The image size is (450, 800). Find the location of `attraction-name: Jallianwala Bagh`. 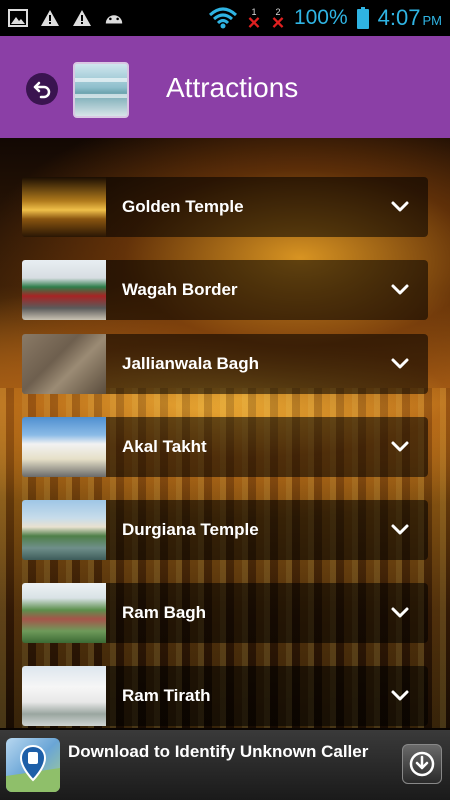

attraction-name: Jallianwala Bagh is located at coordinates (190, 363).